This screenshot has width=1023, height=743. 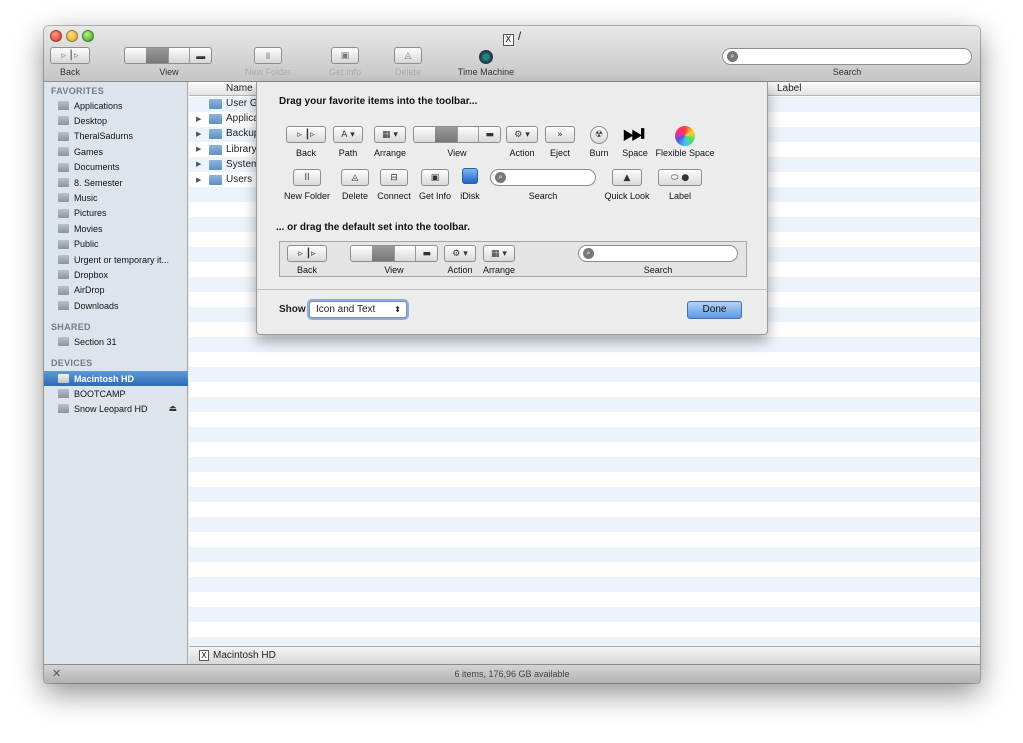 I want to click on search-label: Search, so click(x=847, y=72).